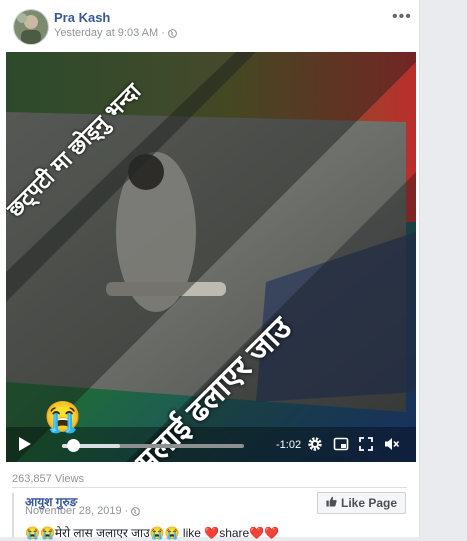 This screenshot has width=467, height=541. What do you see at coordinates (369, 503) in the screenshot?
I see `like-page-label: Like Page` at bounding box center [369, 503].